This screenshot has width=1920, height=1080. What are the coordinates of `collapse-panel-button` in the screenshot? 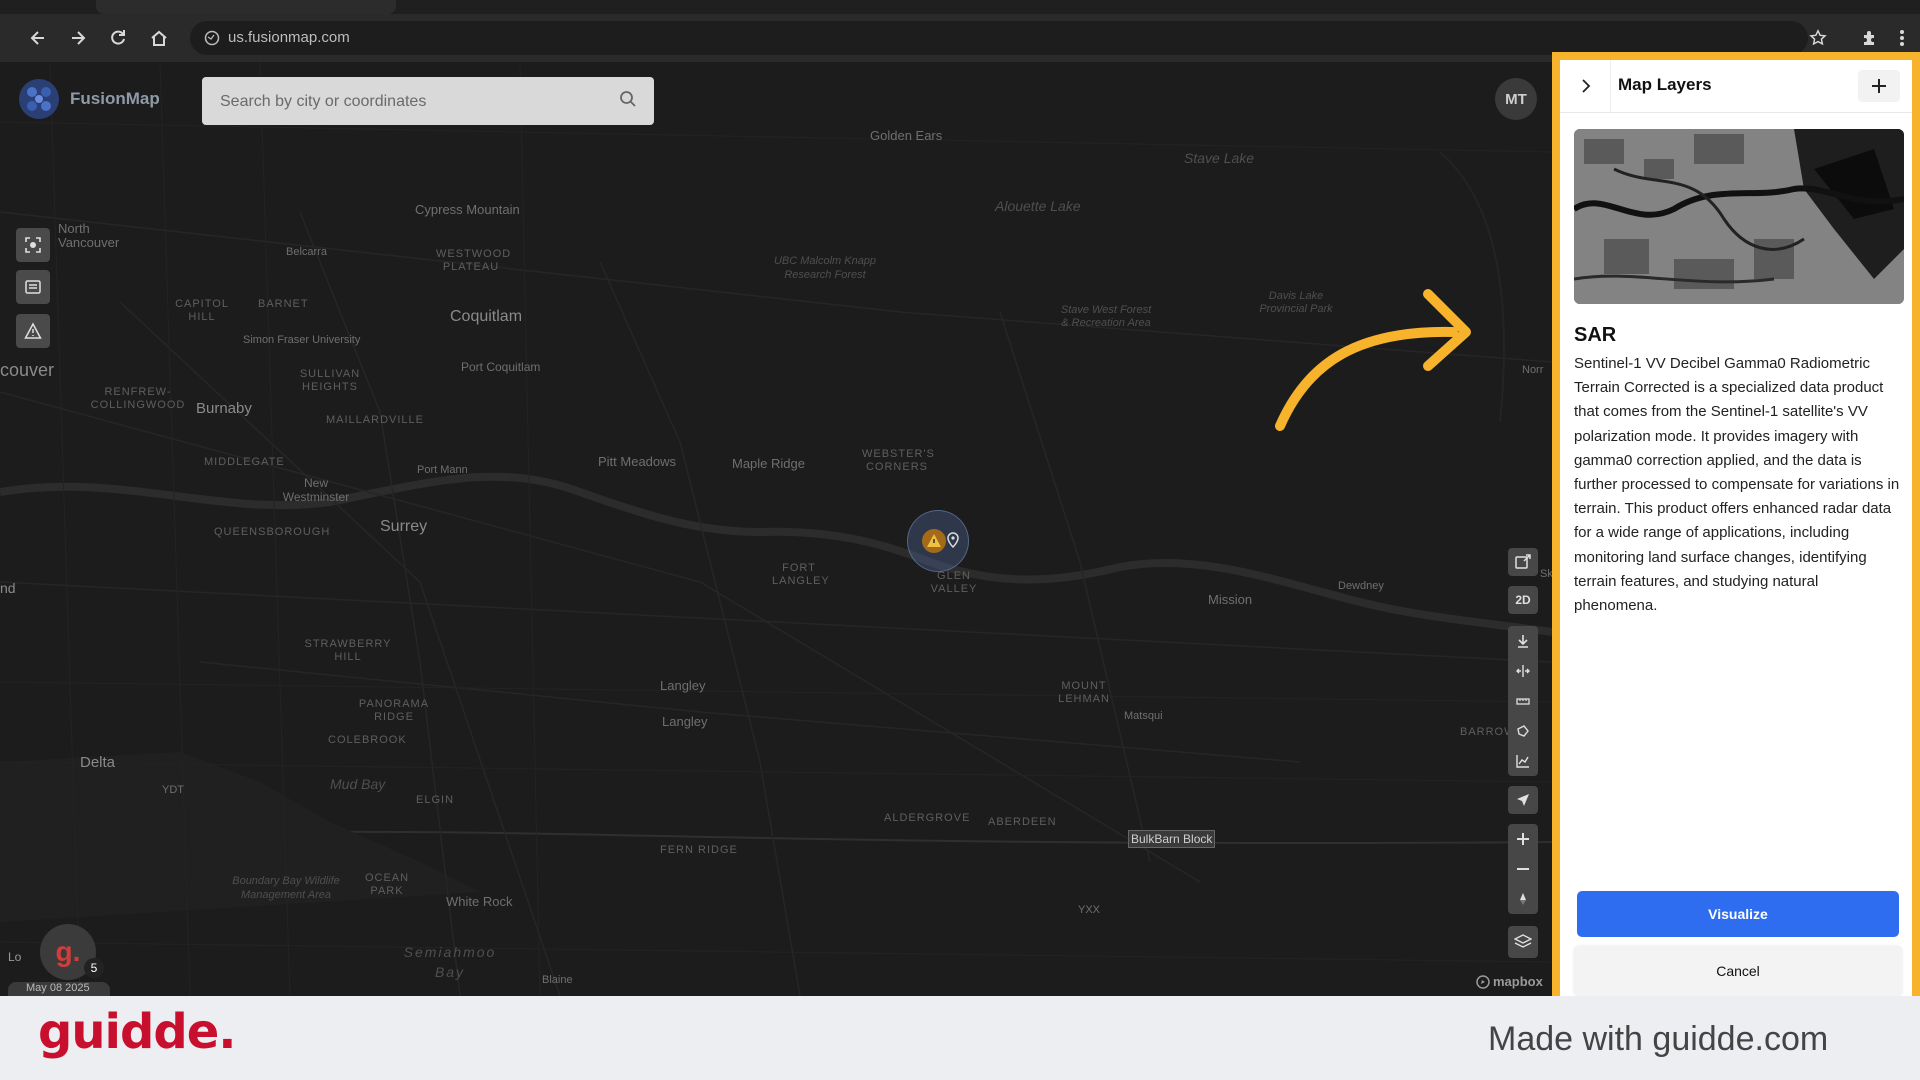 It's located at (1586, 86).